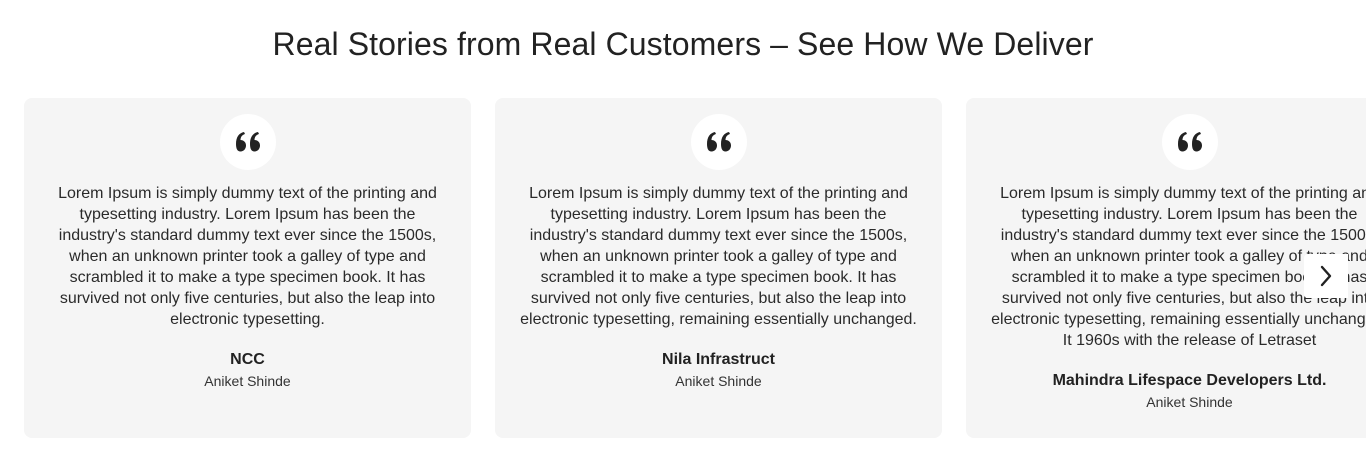  I want to click on carousel-next-button, so click(1326, 276).